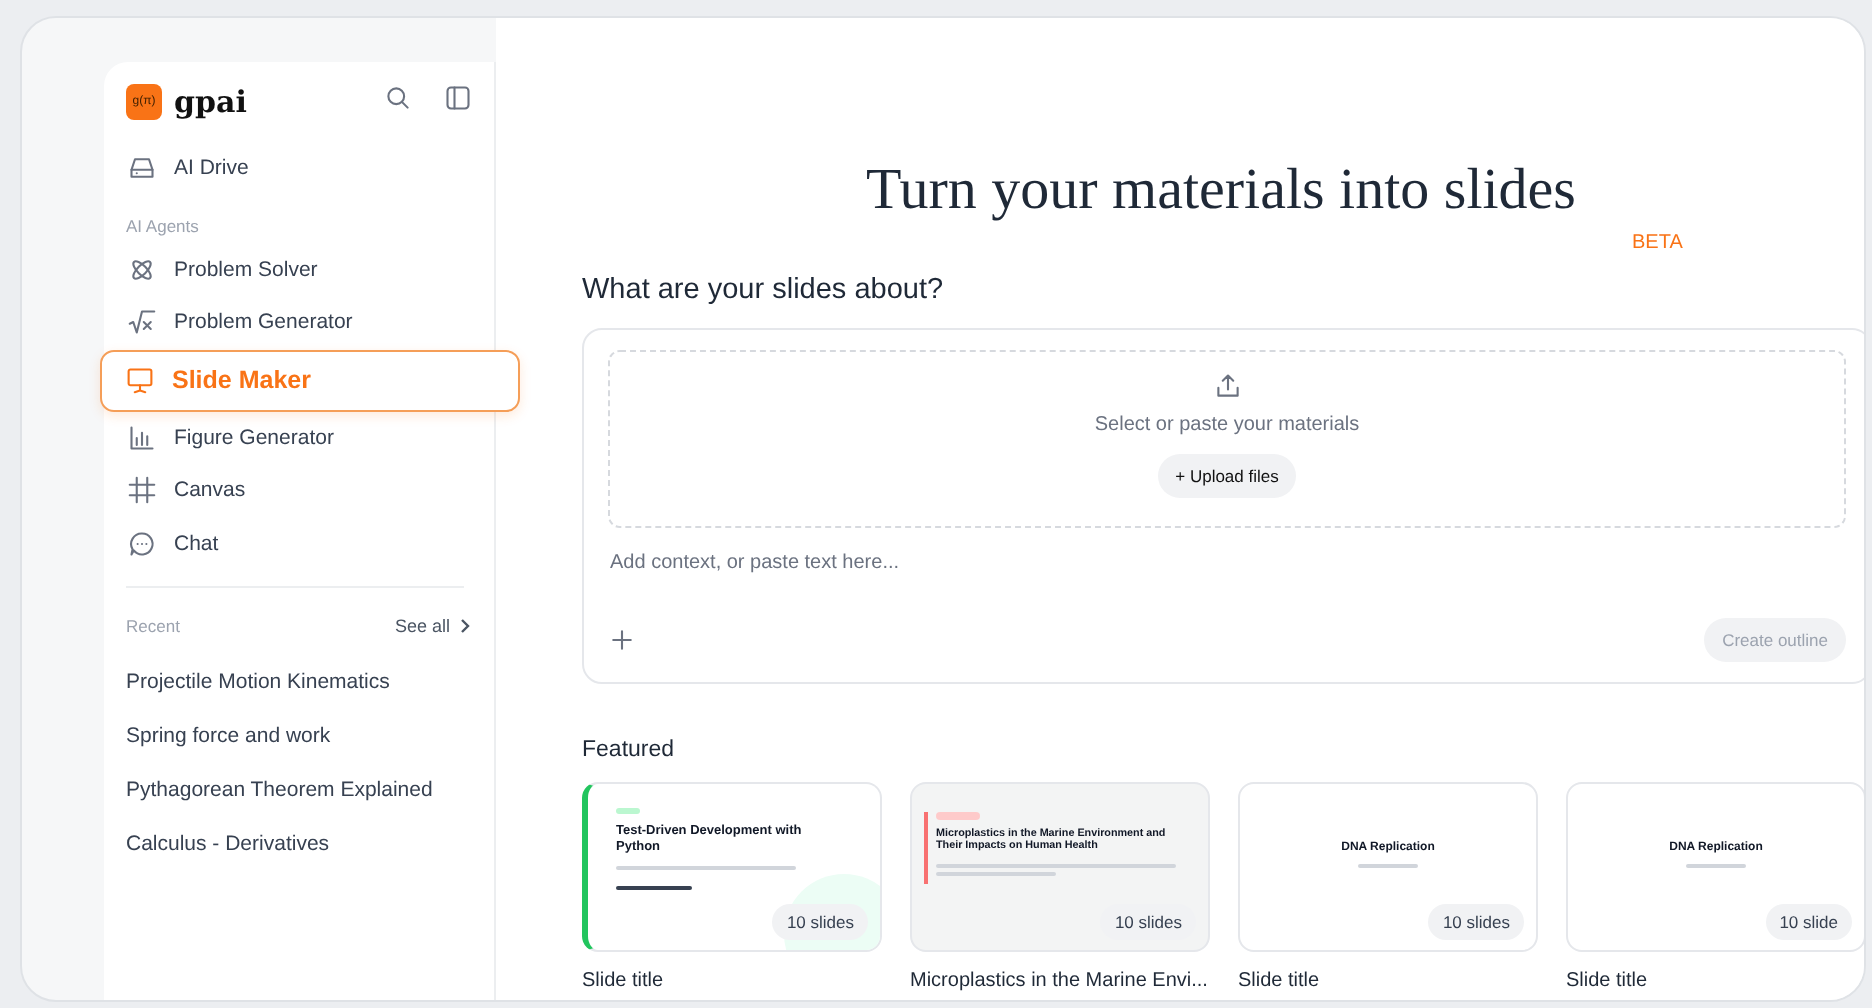 The height and width of the screenshot is (1008, 1872). Describe the element at coordinates (299, 168) in the screenshot. I see `sidebar-item: AI Drive` at that location.